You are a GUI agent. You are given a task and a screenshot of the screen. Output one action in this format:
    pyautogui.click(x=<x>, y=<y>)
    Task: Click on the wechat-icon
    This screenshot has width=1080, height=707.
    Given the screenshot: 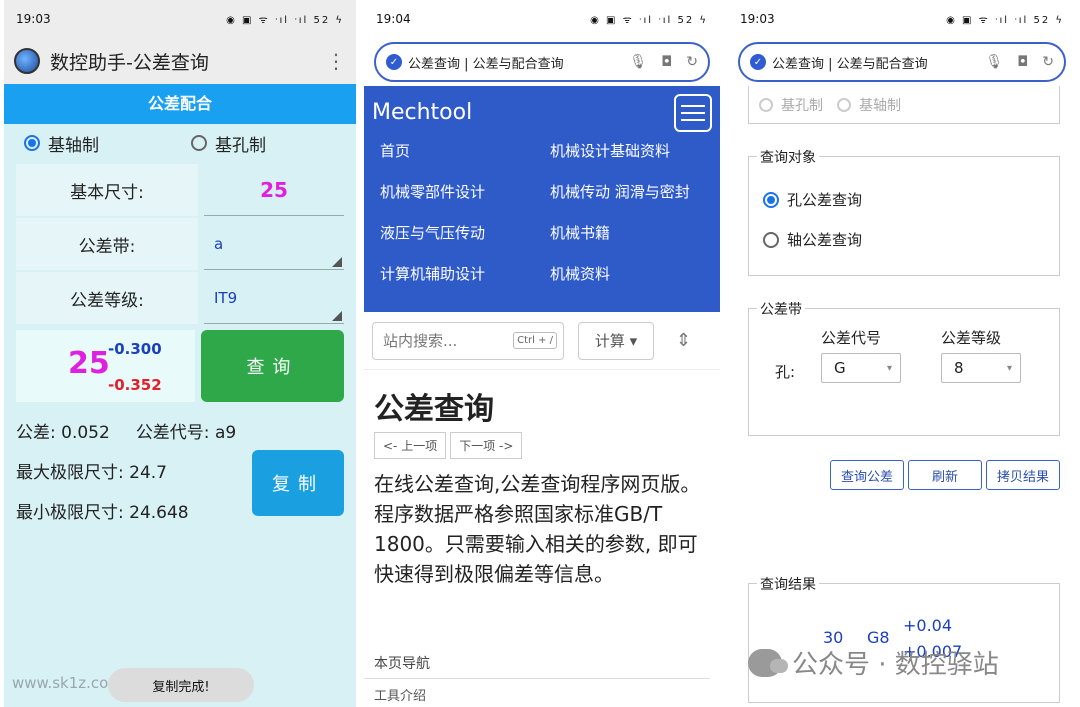 What is the action you would take?
    pyautogui.click(x=768, y=662)
    